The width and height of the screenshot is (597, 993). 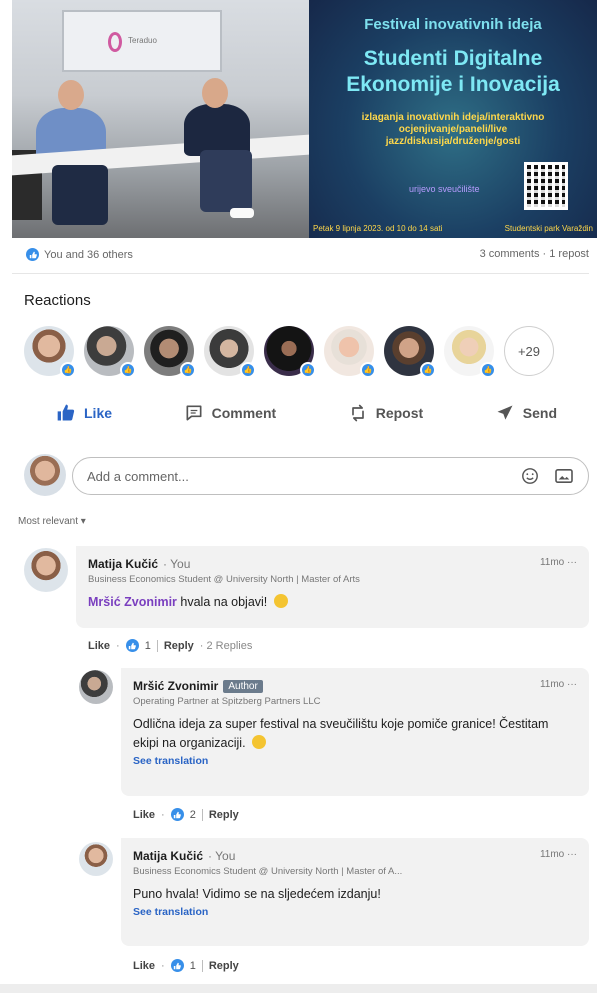 I want to click on person-right-legs, so click(x=226, y=181).